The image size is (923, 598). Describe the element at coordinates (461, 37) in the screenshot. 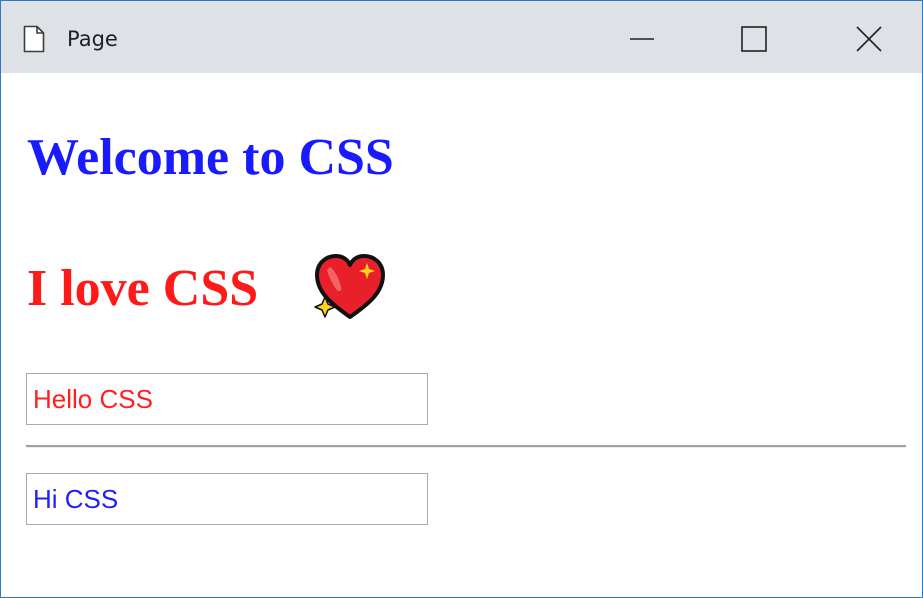

I see `title-bar: Page` at that location.